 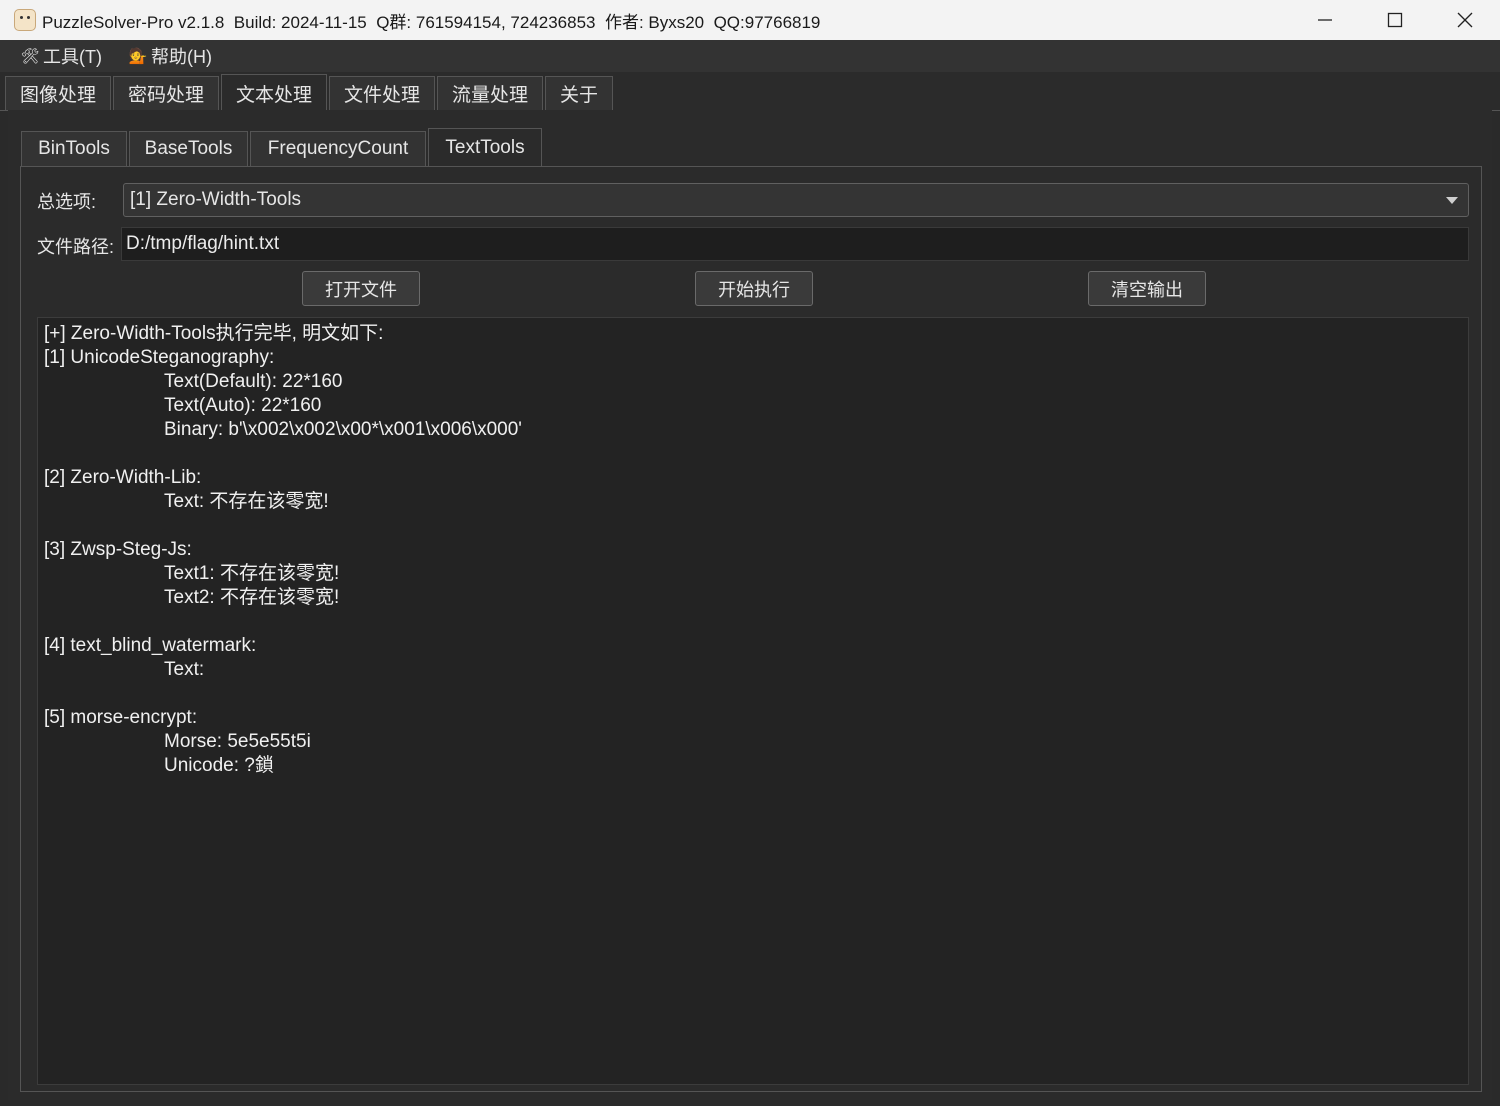 What do you see at coordinates (754, 288) in the screenshot?
I see `execute-button: 开始执行` at bounding box center [754, 288].